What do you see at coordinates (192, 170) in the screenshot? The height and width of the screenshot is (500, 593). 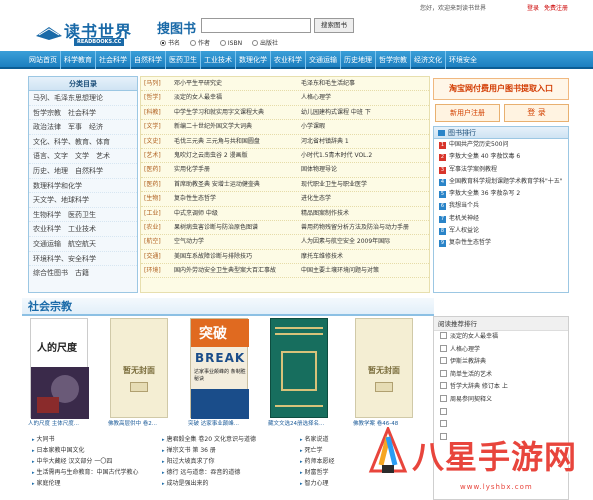 I see `book-link: 实用化学手册` at bounding box center [192, 170].